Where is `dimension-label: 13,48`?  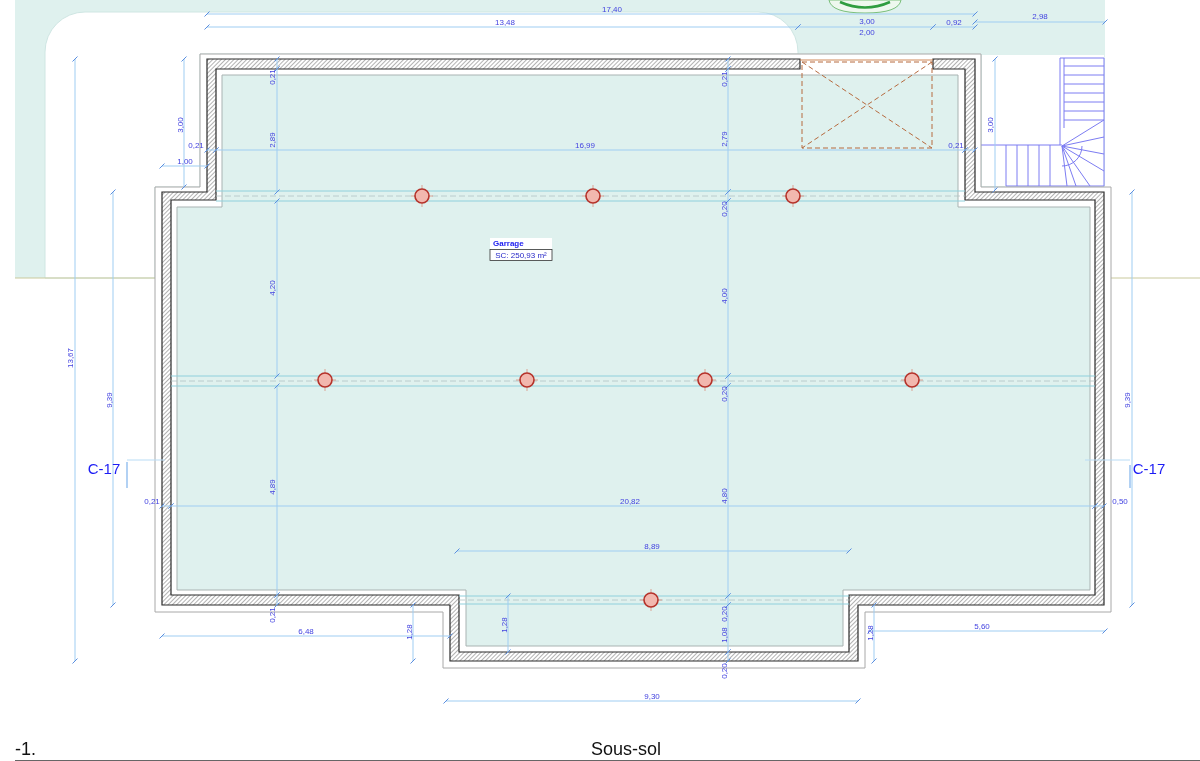
dimension-label: 13,48 is located at coordinates (505, 22).